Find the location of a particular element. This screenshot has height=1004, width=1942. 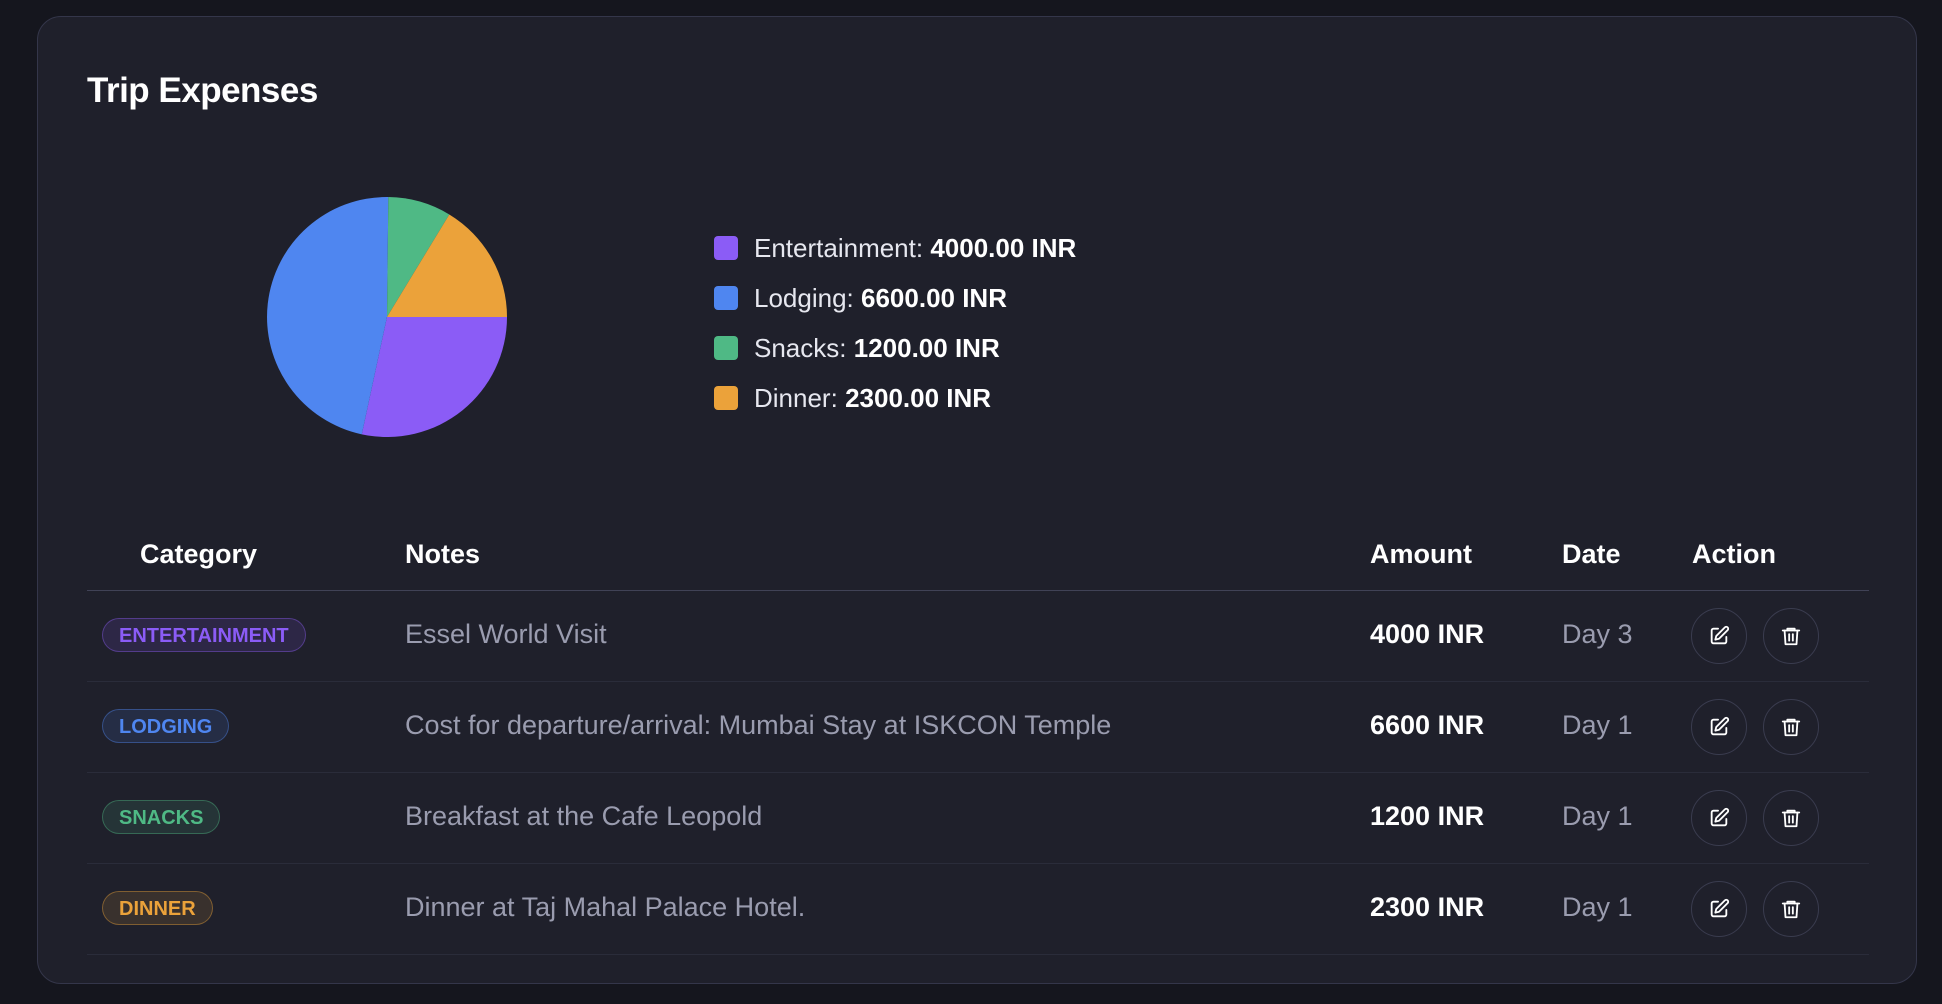

legend-item-snacks: Snacks: 1200.00 INR is located at coordinates (895, 348).